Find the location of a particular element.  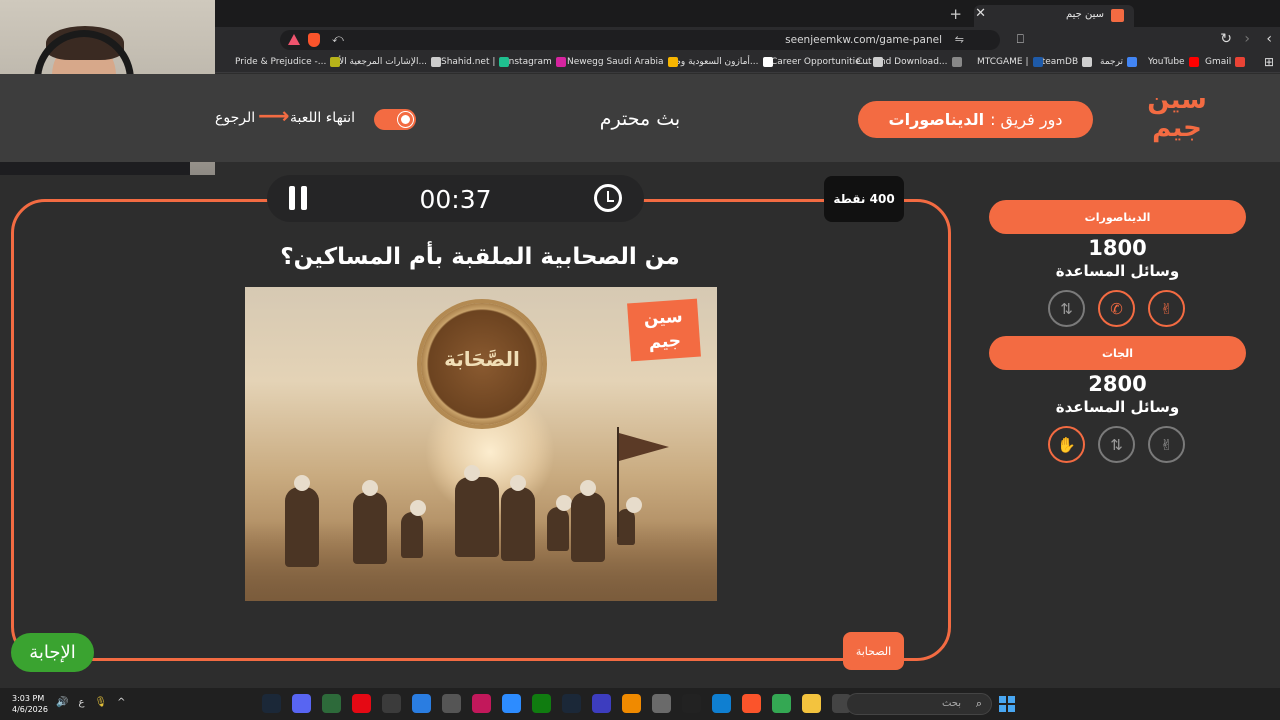

language-indicator: ع is located at coordinates (81, 702).